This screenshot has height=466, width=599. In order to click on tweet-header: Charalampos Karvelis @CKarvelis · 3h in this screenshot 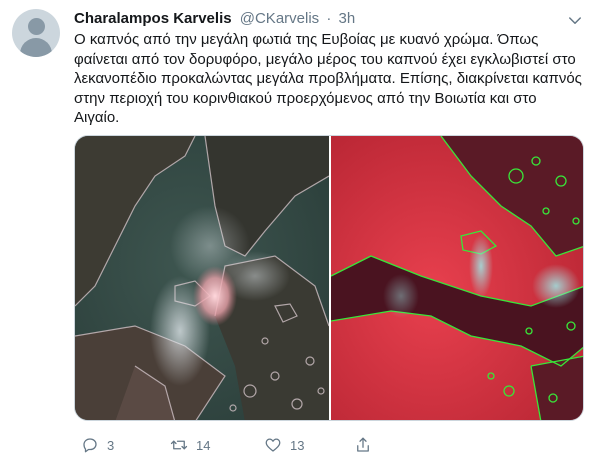, I will do `click(214, 19)`.